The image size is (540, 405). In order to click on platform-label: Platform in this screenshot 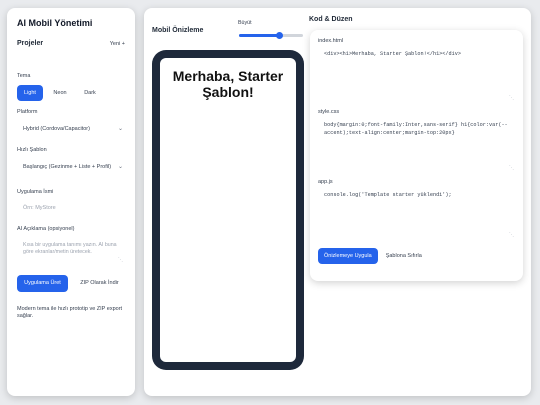, I will do `click(27, 112)`.